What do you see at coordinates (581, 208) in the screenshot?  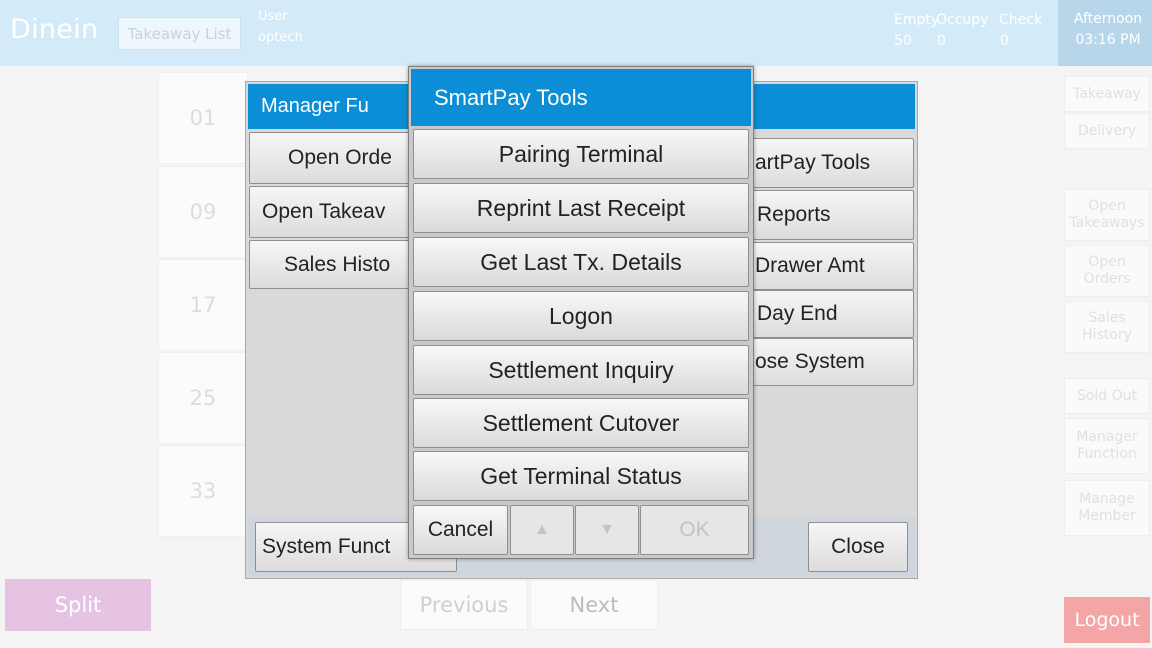 I see `reprint-last-receipt-button: Reprint Last Receipt` at bounding box center [581, 208].